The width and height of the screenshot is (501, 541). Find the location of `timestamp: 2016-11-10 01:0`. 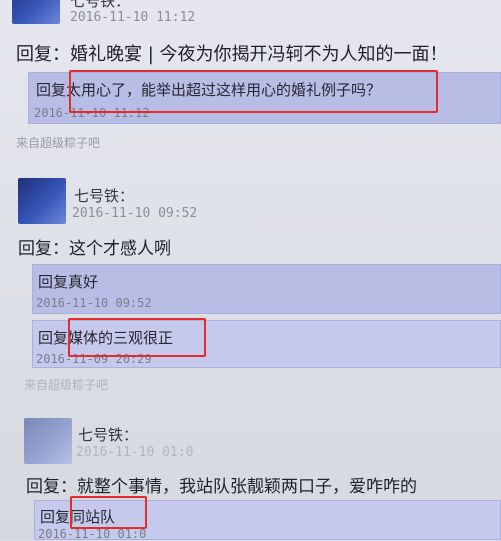

timestamp: 2016-11-10 01:0 is located at coordinates (135, 452).